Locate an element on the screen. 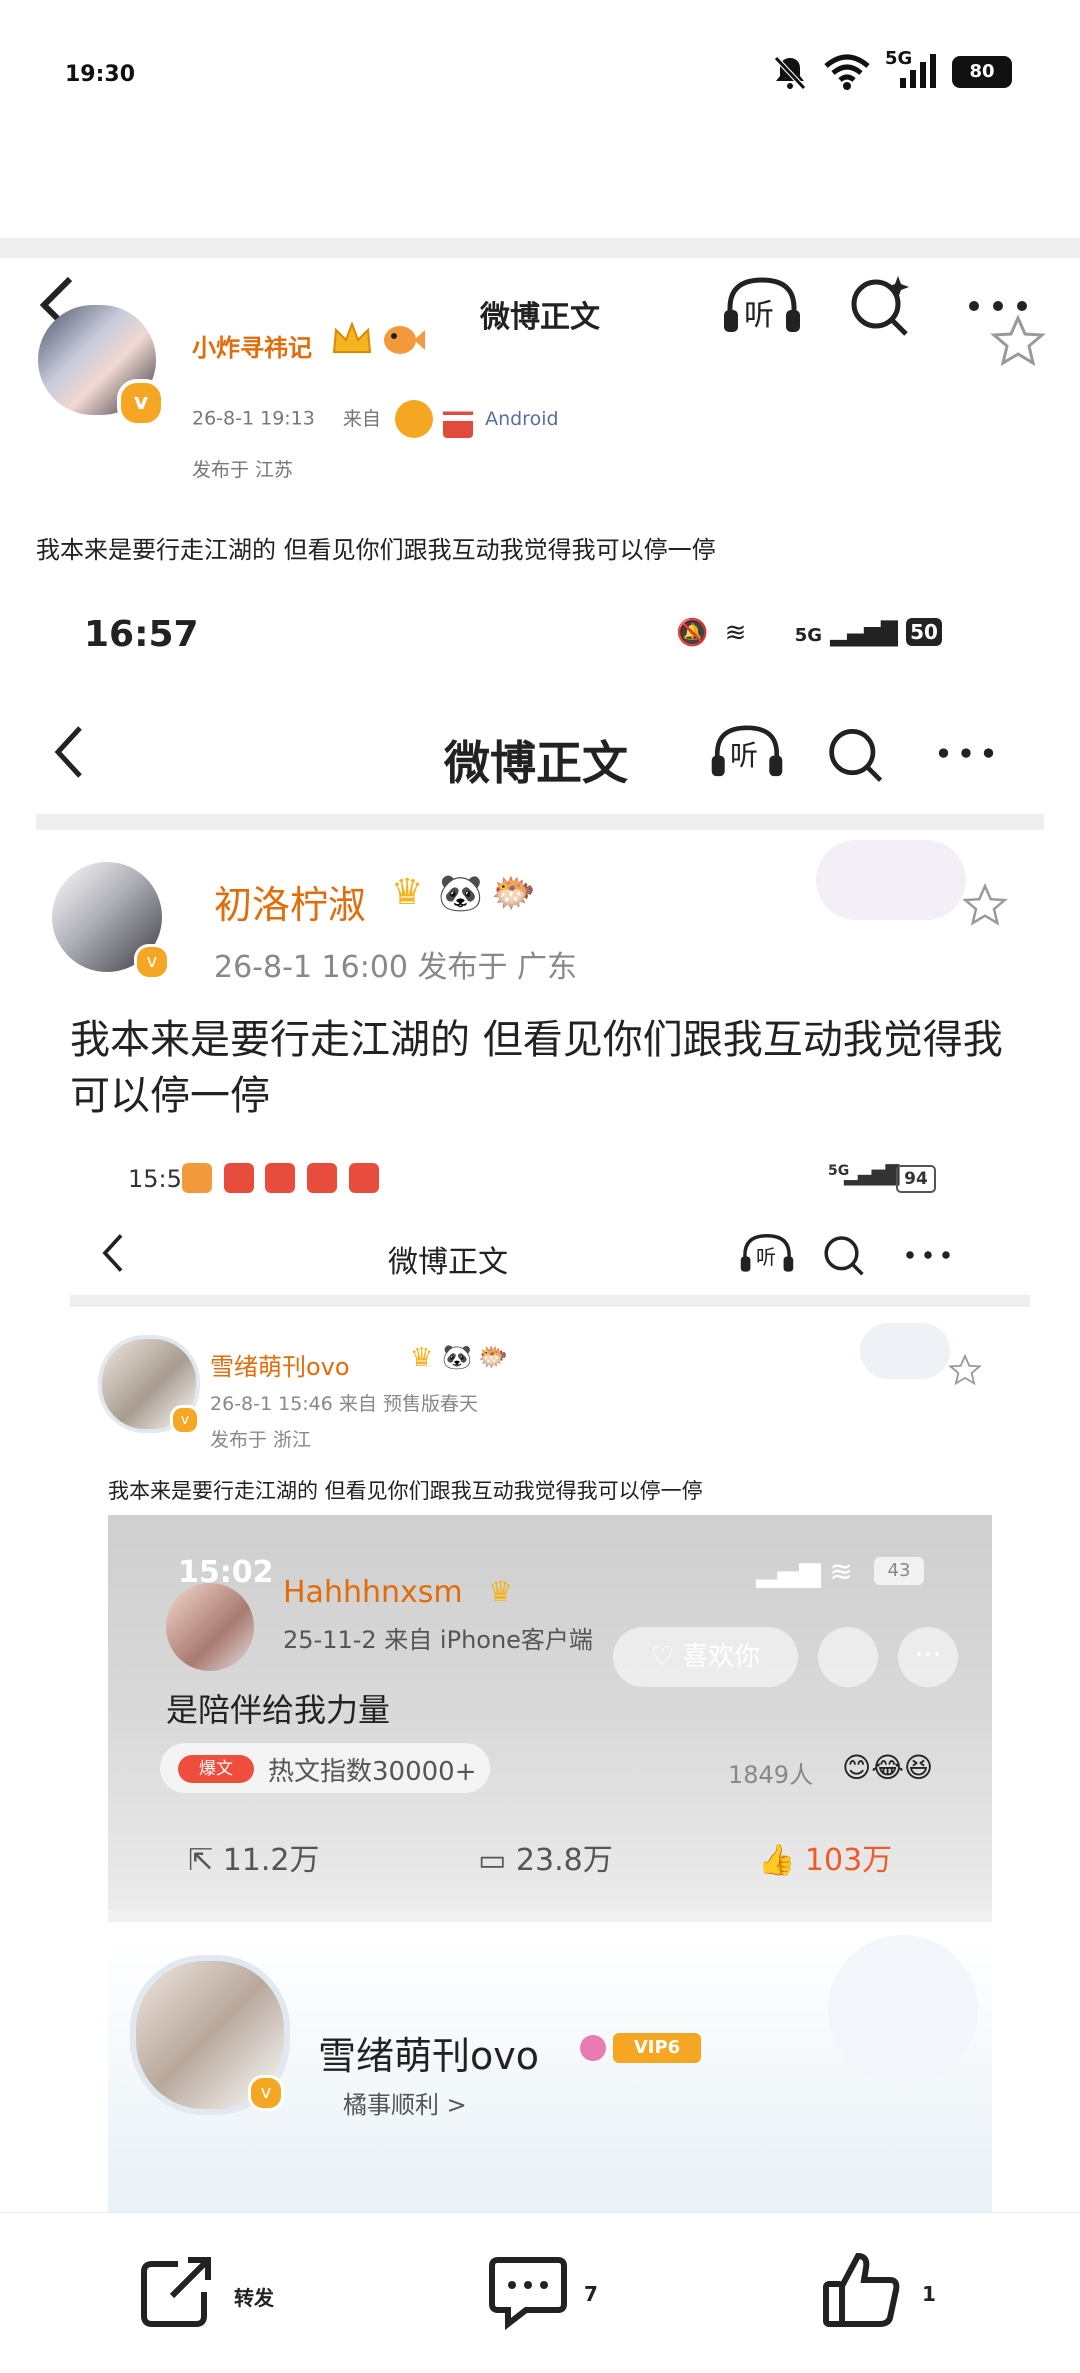  thumbs-up-icon is located at coordinates (861, 2289).